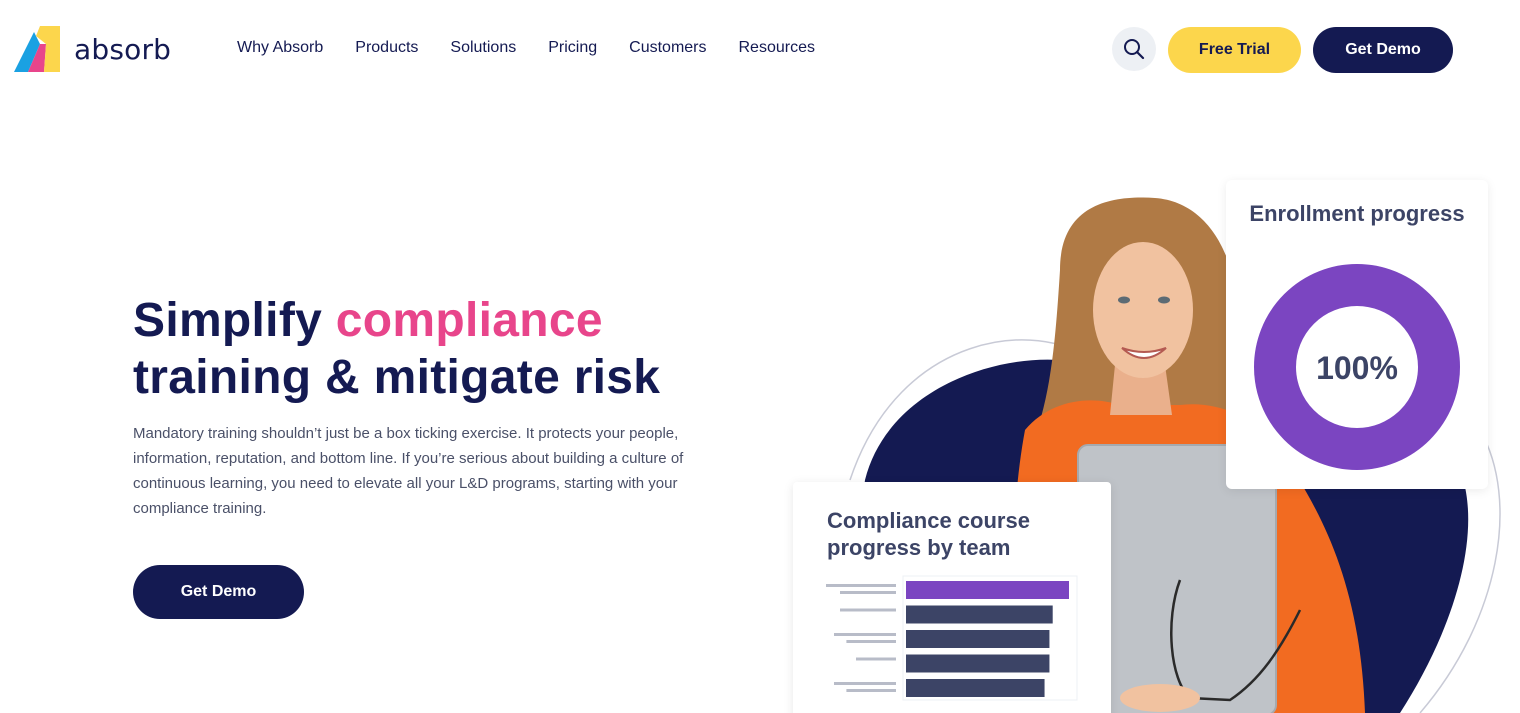  I want to click on enrollment-value: 100%, so click(1357, 368).